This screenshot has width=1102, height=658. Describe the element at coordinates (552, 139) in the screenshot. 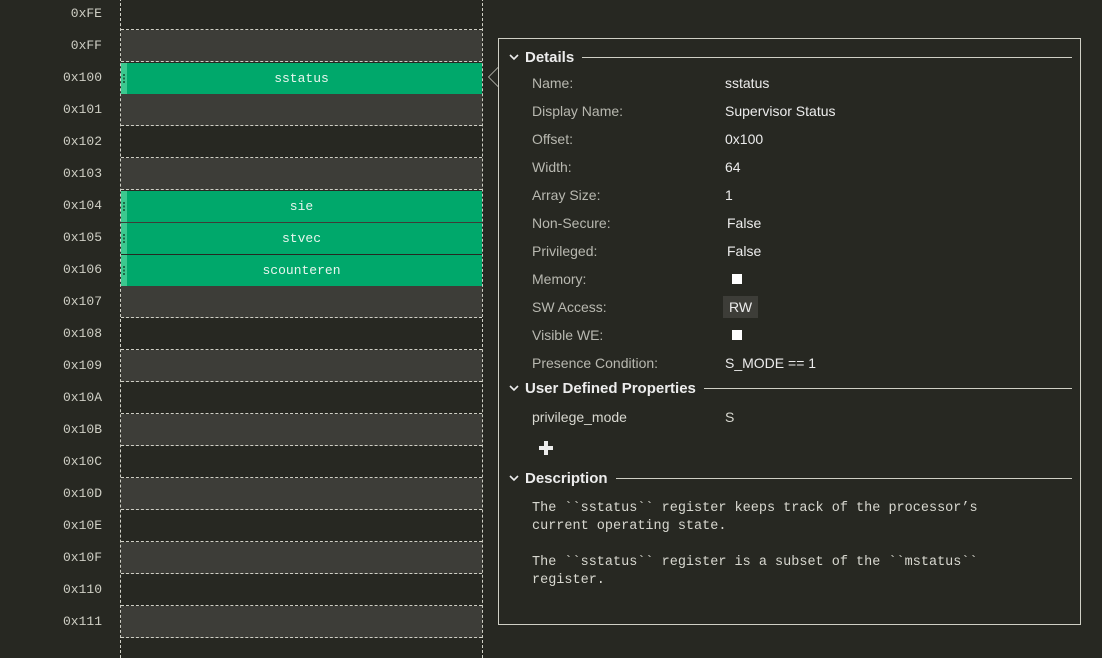

I see `field-label: Offset:` at that location.